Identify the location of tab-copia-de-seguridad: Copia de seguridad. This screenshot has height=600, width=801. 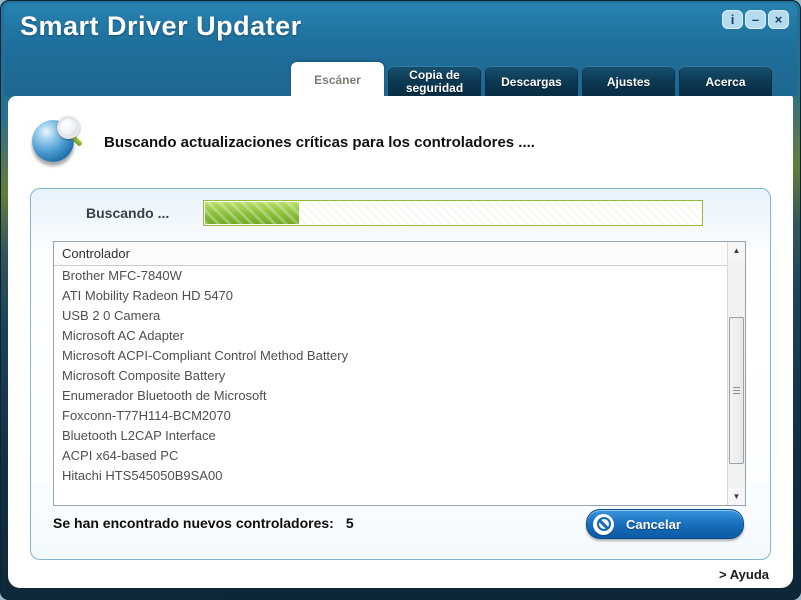
(434, 81).